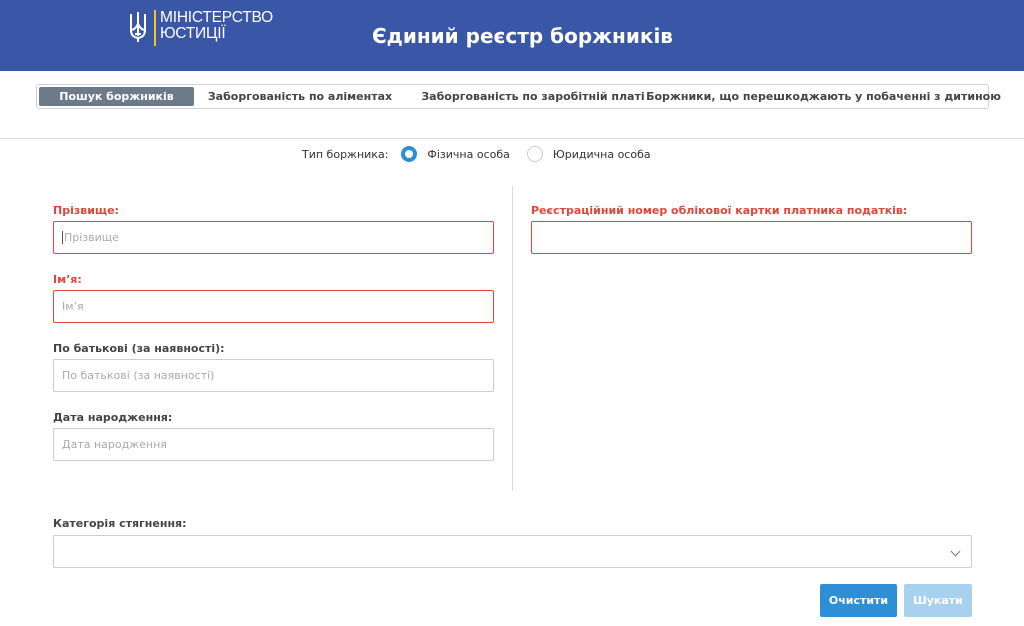 This screenshot has height=626, width=1024. Describe the element at coordinates (113, 417) in the screenshot. I see `birthdate-label: Дата народження:` at that location.